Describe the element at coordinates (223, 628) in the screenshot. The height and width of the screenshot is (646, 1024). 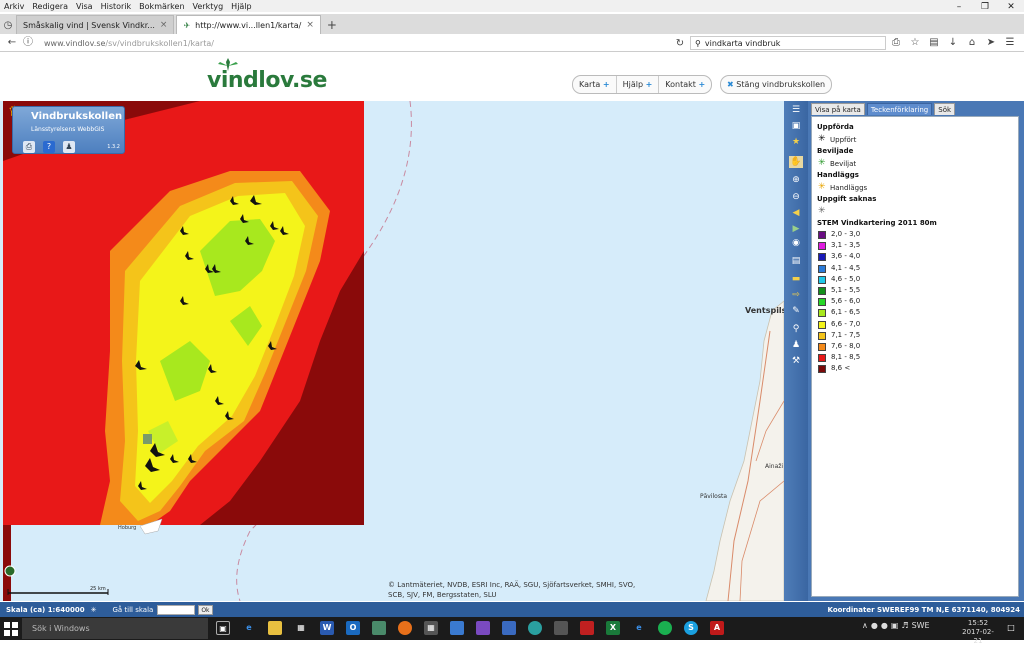
I see `task-view-icon: ▣` at that location.